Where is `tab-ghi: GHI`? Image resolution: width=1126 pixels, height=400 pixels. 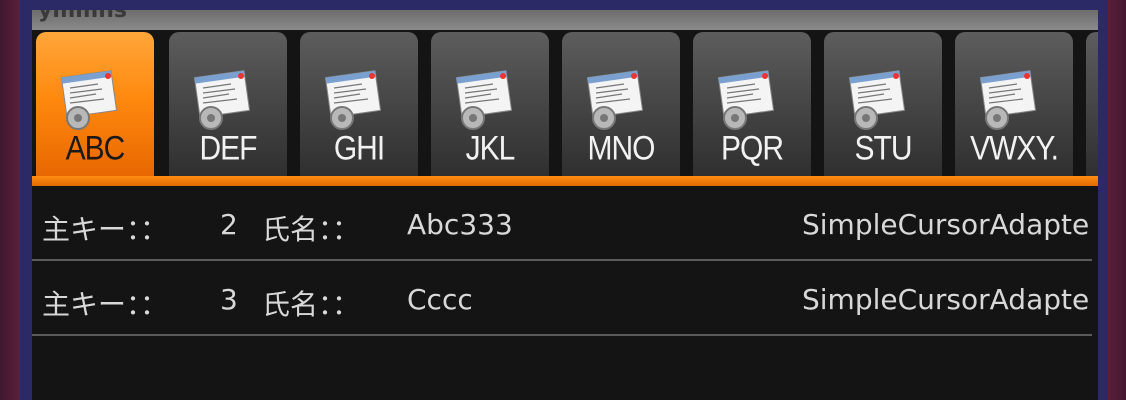 tab-ghi: GHI is located at coordinates (359, 104).